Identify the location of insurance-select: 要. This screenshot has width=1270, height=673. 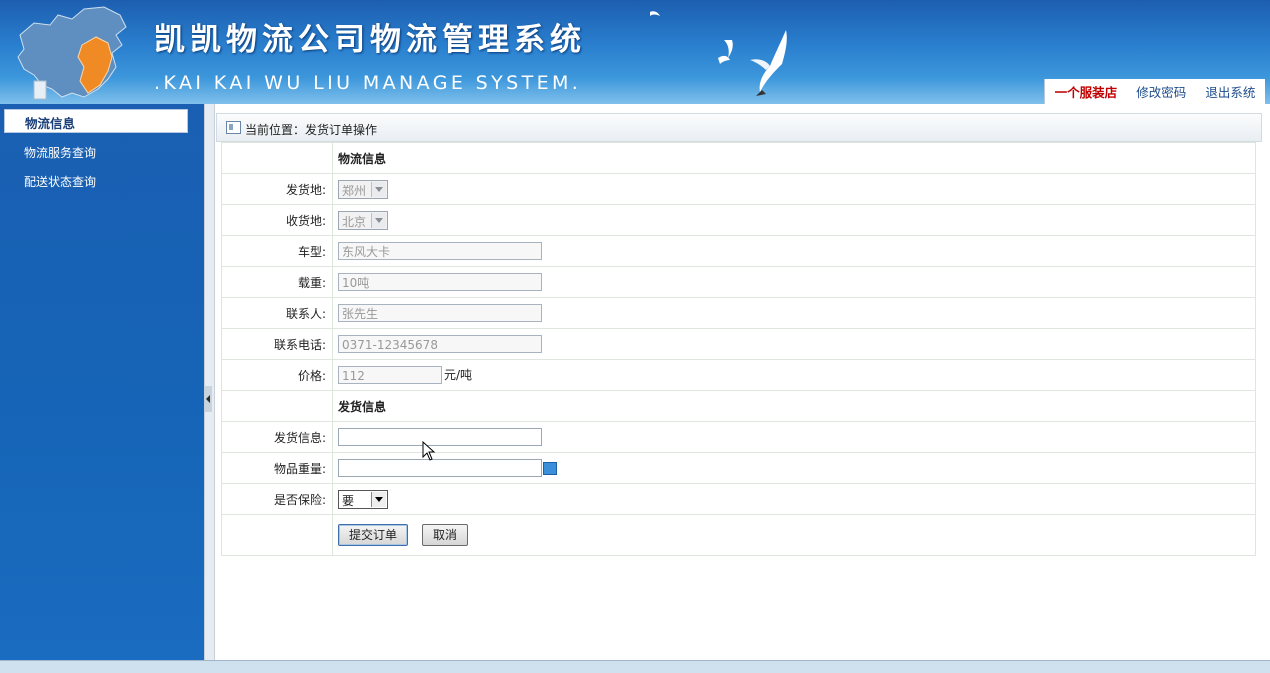
(363, 499).